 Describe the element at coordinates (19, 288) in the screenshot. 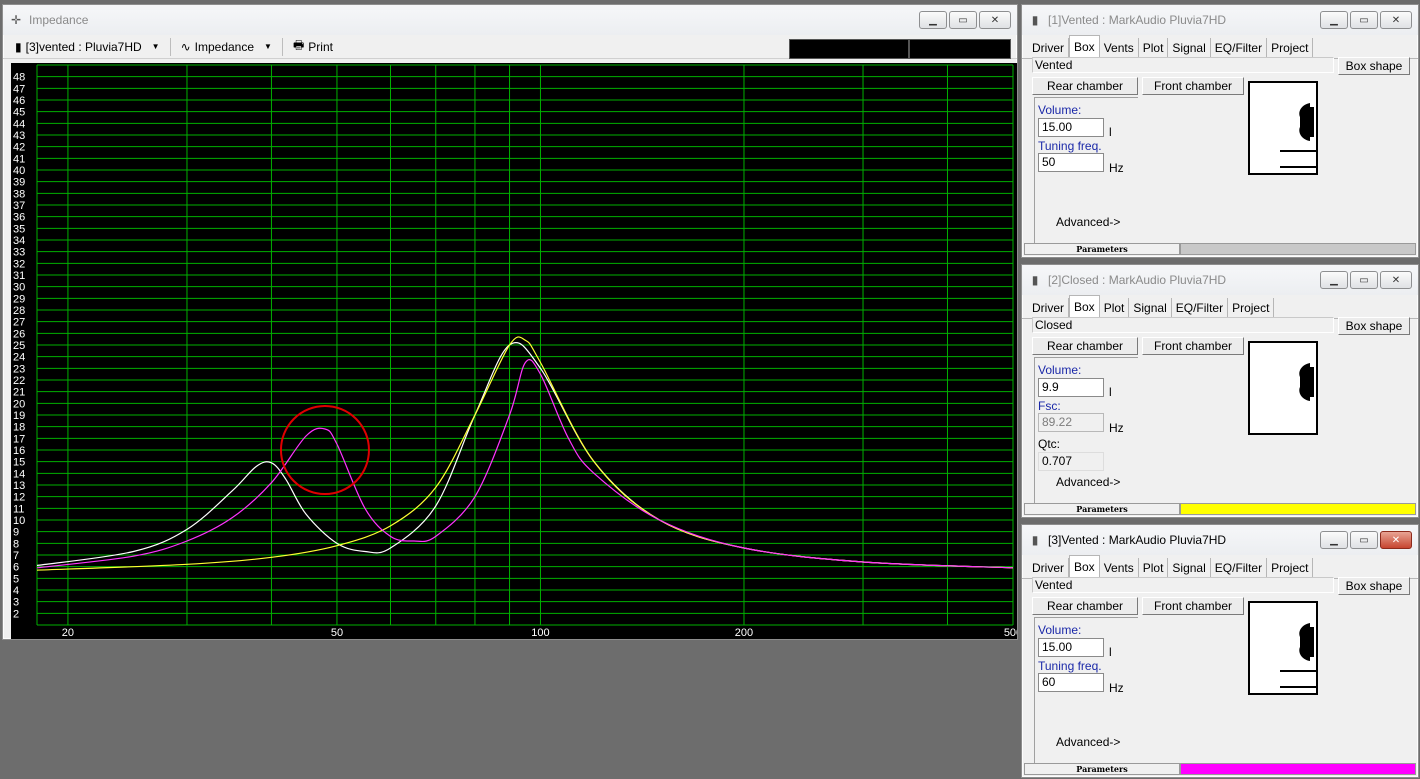

I see `y-tick-label: 30` at that location.